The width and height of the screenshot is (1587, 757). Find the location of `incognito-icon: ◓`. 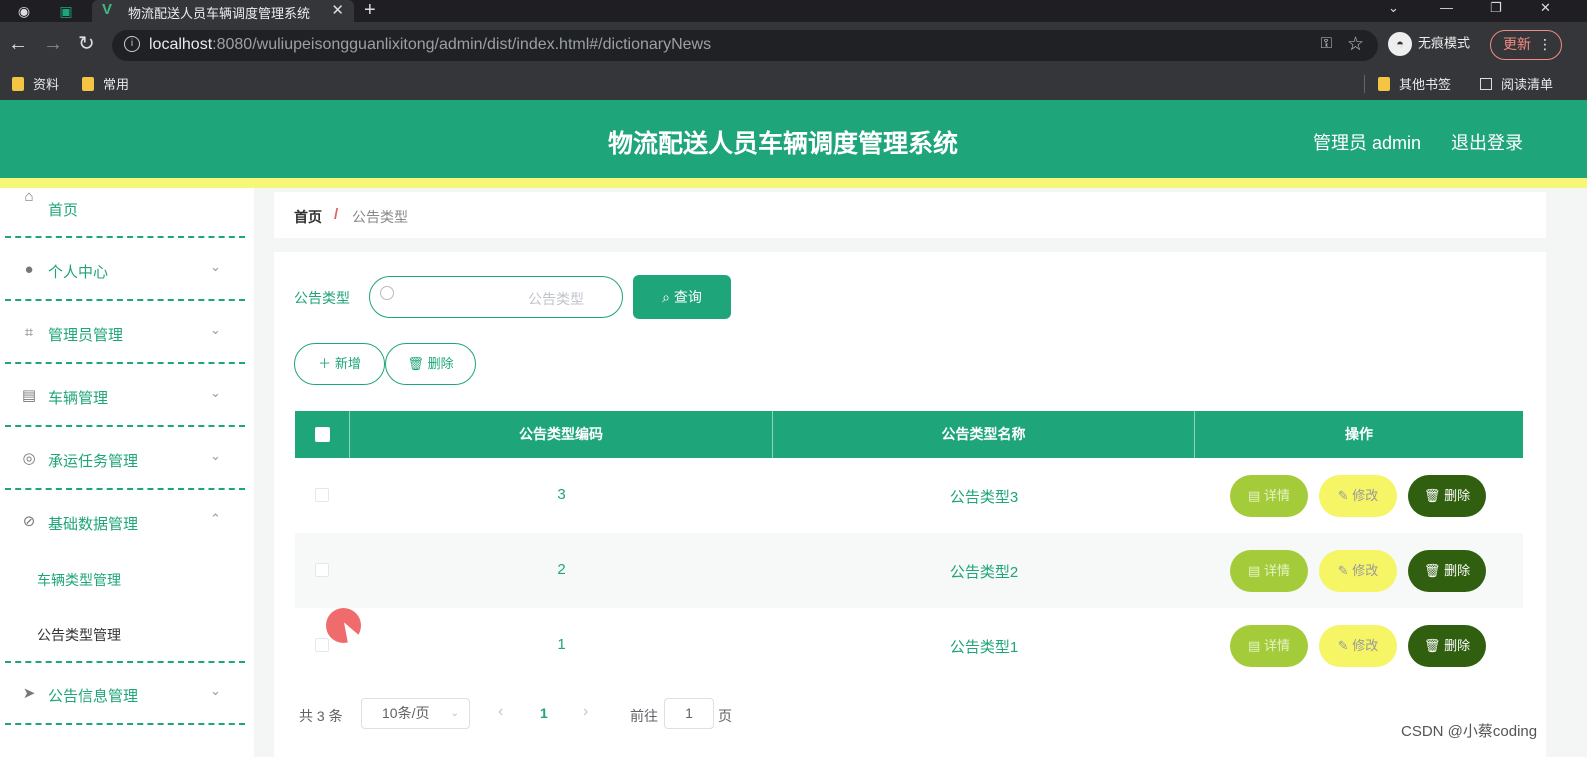

incognito-icon: ◓ is located at coordinates (1400, 44).